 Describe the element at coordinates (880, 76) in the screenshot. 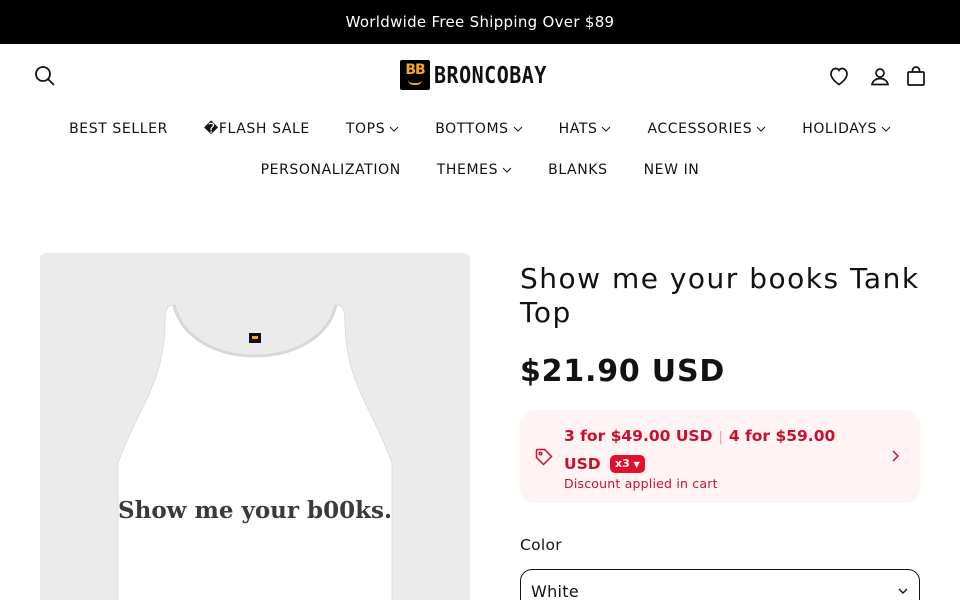

I see `account-icon` at that location.